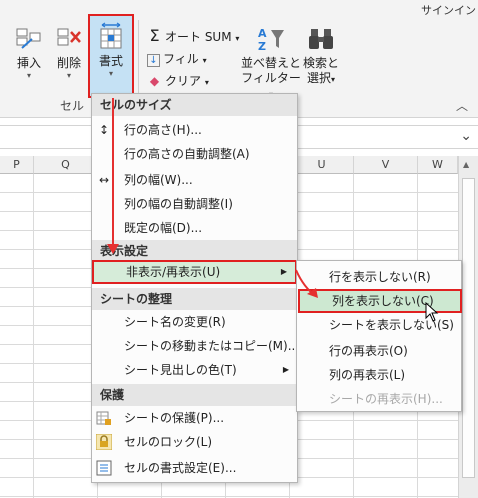 This screenshot has width=478, height=498. What do you see at coordinates (432, 312) in the screenshot?
I see `mouse-cursor-icon` at bounding box center [432, 312].